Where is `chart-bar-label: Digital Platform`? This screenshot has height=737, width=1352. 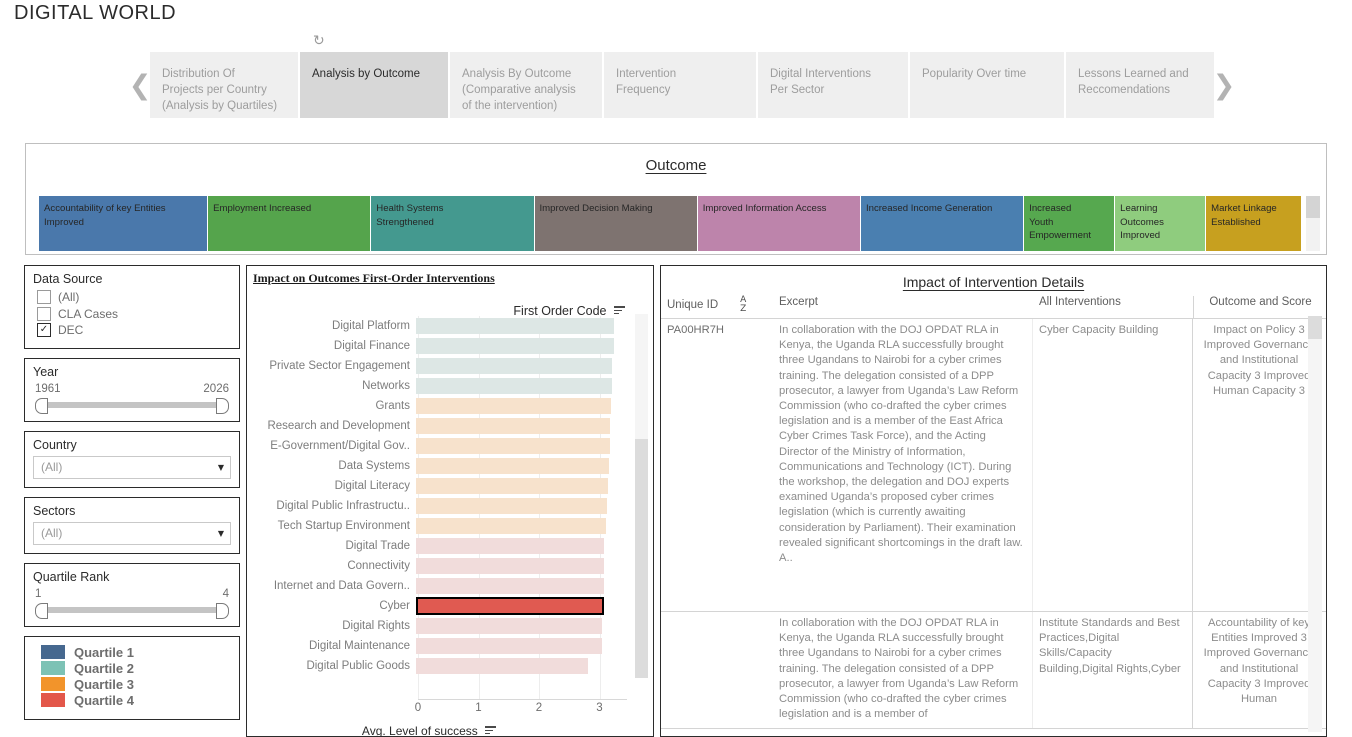 chart-bar-label: Digital Platform is located at coordinates (371, 326).